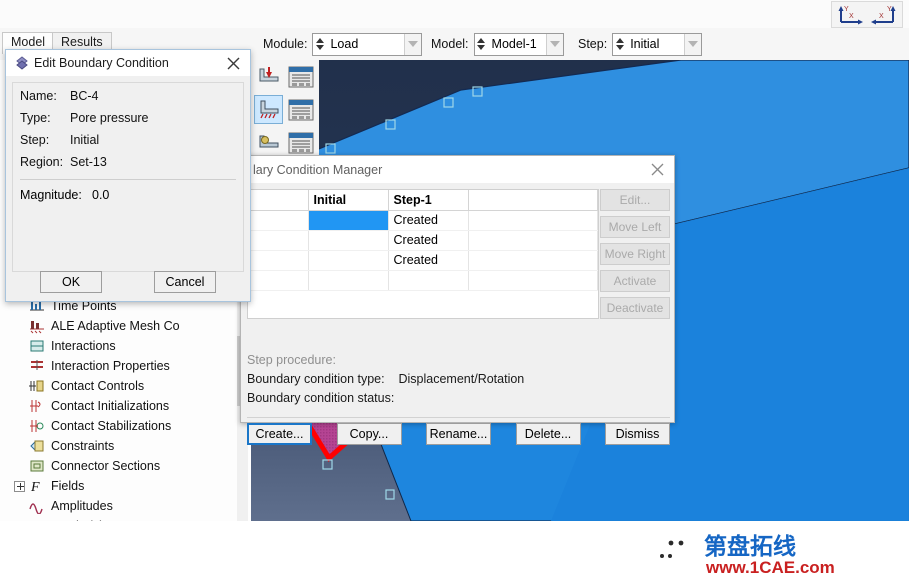  I want to click on dismiss-button: Dismiss, so click(637, 434).